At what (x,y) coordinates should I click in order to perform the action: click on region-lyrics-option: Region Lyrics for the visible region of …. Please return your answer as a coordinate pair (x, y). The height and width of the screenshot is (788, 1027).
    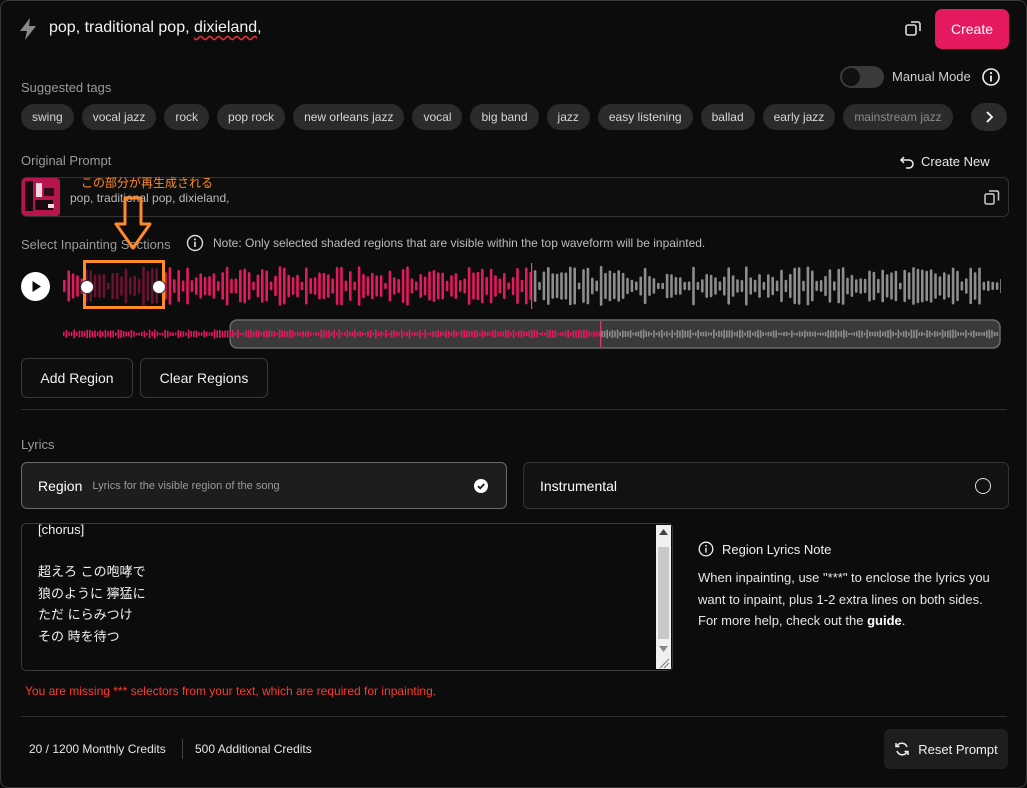
    Looking at the image, I should click on (264, 485).